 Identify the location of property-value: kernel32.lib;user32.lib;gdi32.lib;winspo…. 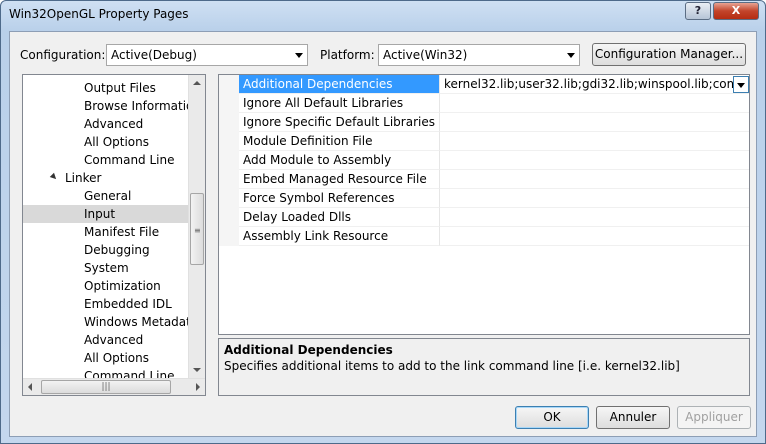
(594, 84).